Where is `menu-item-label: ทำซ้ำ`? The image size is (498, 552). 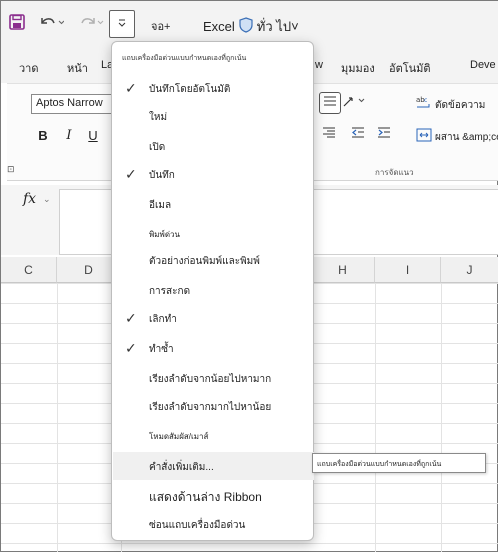 menu-item-label: ทำซ้ำ is located at coordinates (161, 349).